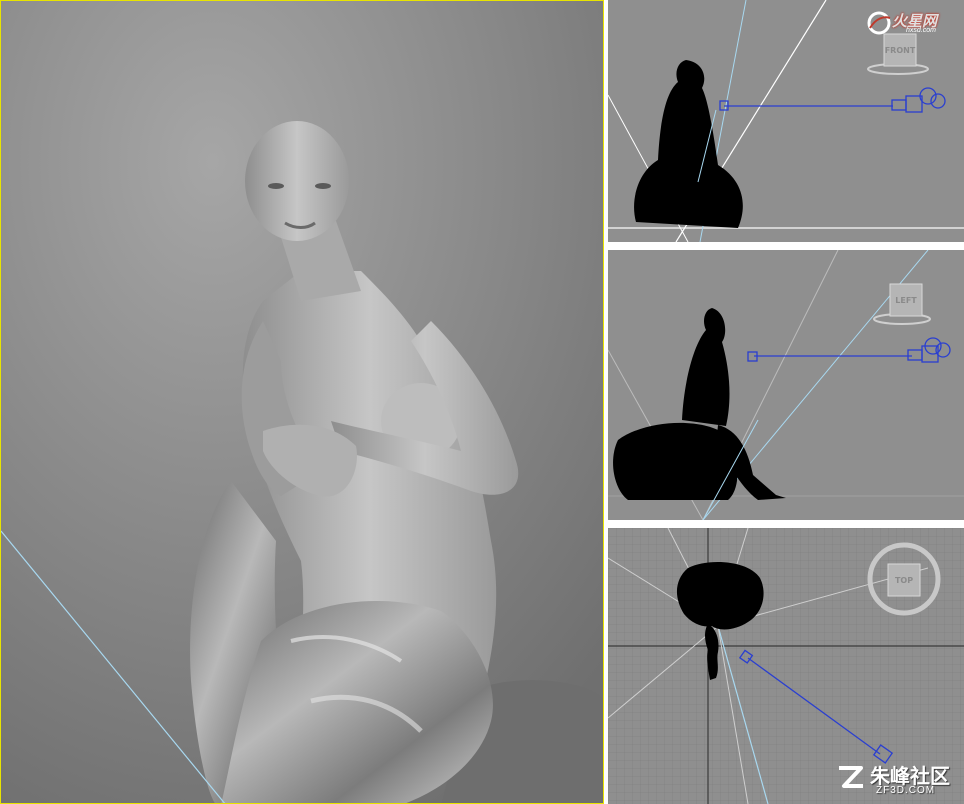  What do you see at coordinates (900, 50) in the screenshot?
I see `svg-text: FRONT` at bounding box center [900, 50].